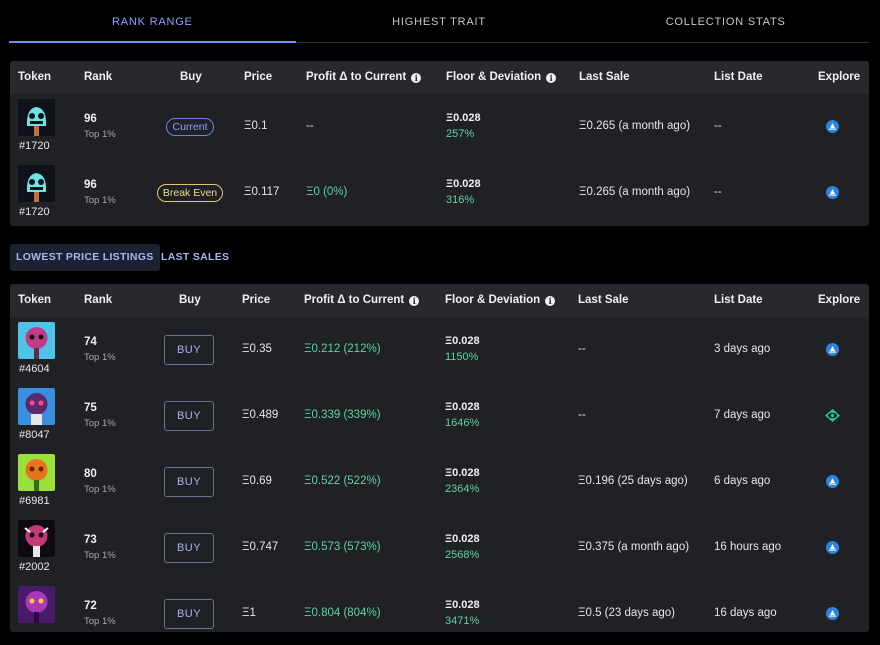 This screenshot has width=880, height=645. I want to click on price: Ξ0.489, so click(260, 415).